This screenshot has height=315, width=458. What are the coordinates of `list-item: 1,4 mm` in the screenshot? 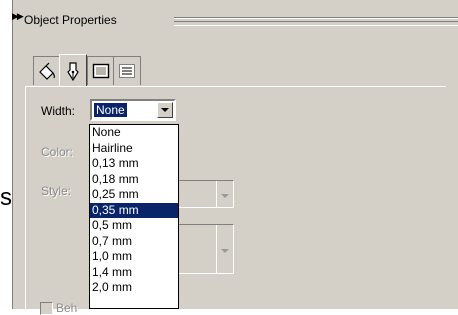 It's located at (134, 273).